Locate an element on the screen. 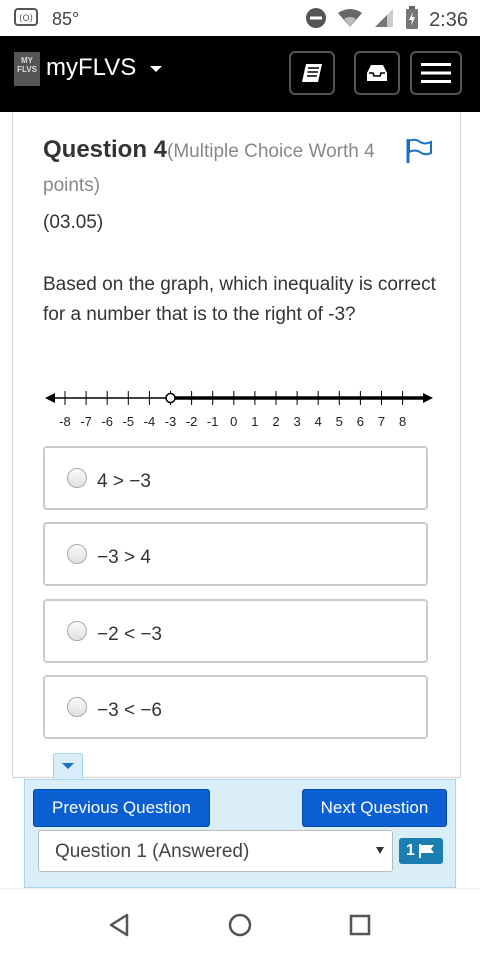  do-not-disturb-icon is located at coordinates (316, 20).